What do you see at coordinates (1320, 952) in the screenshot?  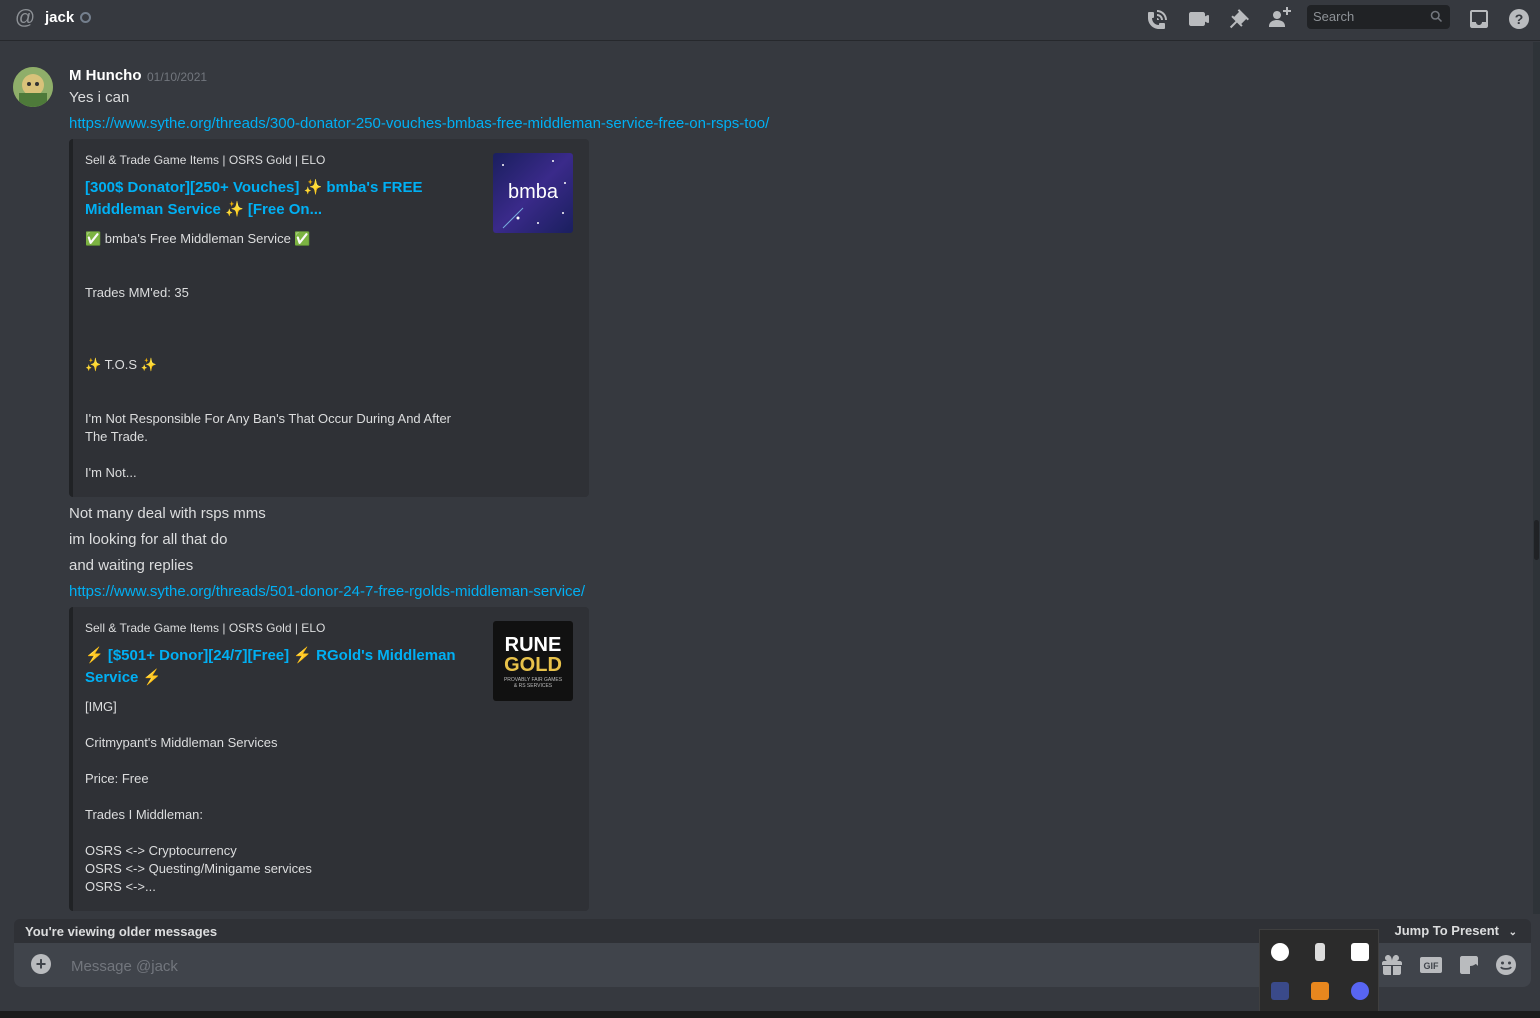 I see `usb-drive-icon` at bounding box center [1320, 952].